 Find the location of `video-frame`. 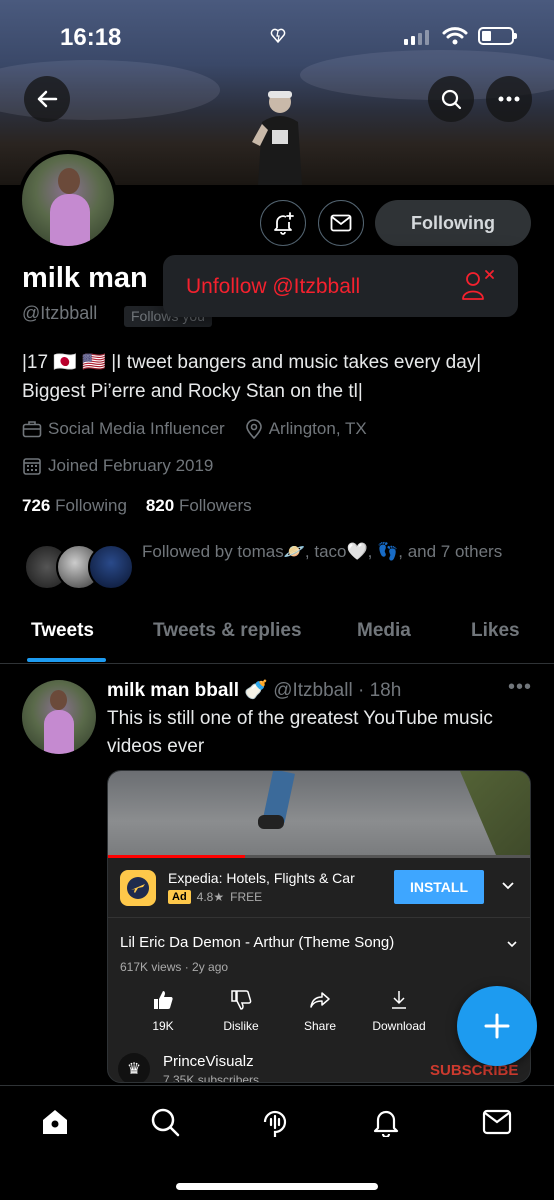

video-frame is located at coordinates (319, 813).